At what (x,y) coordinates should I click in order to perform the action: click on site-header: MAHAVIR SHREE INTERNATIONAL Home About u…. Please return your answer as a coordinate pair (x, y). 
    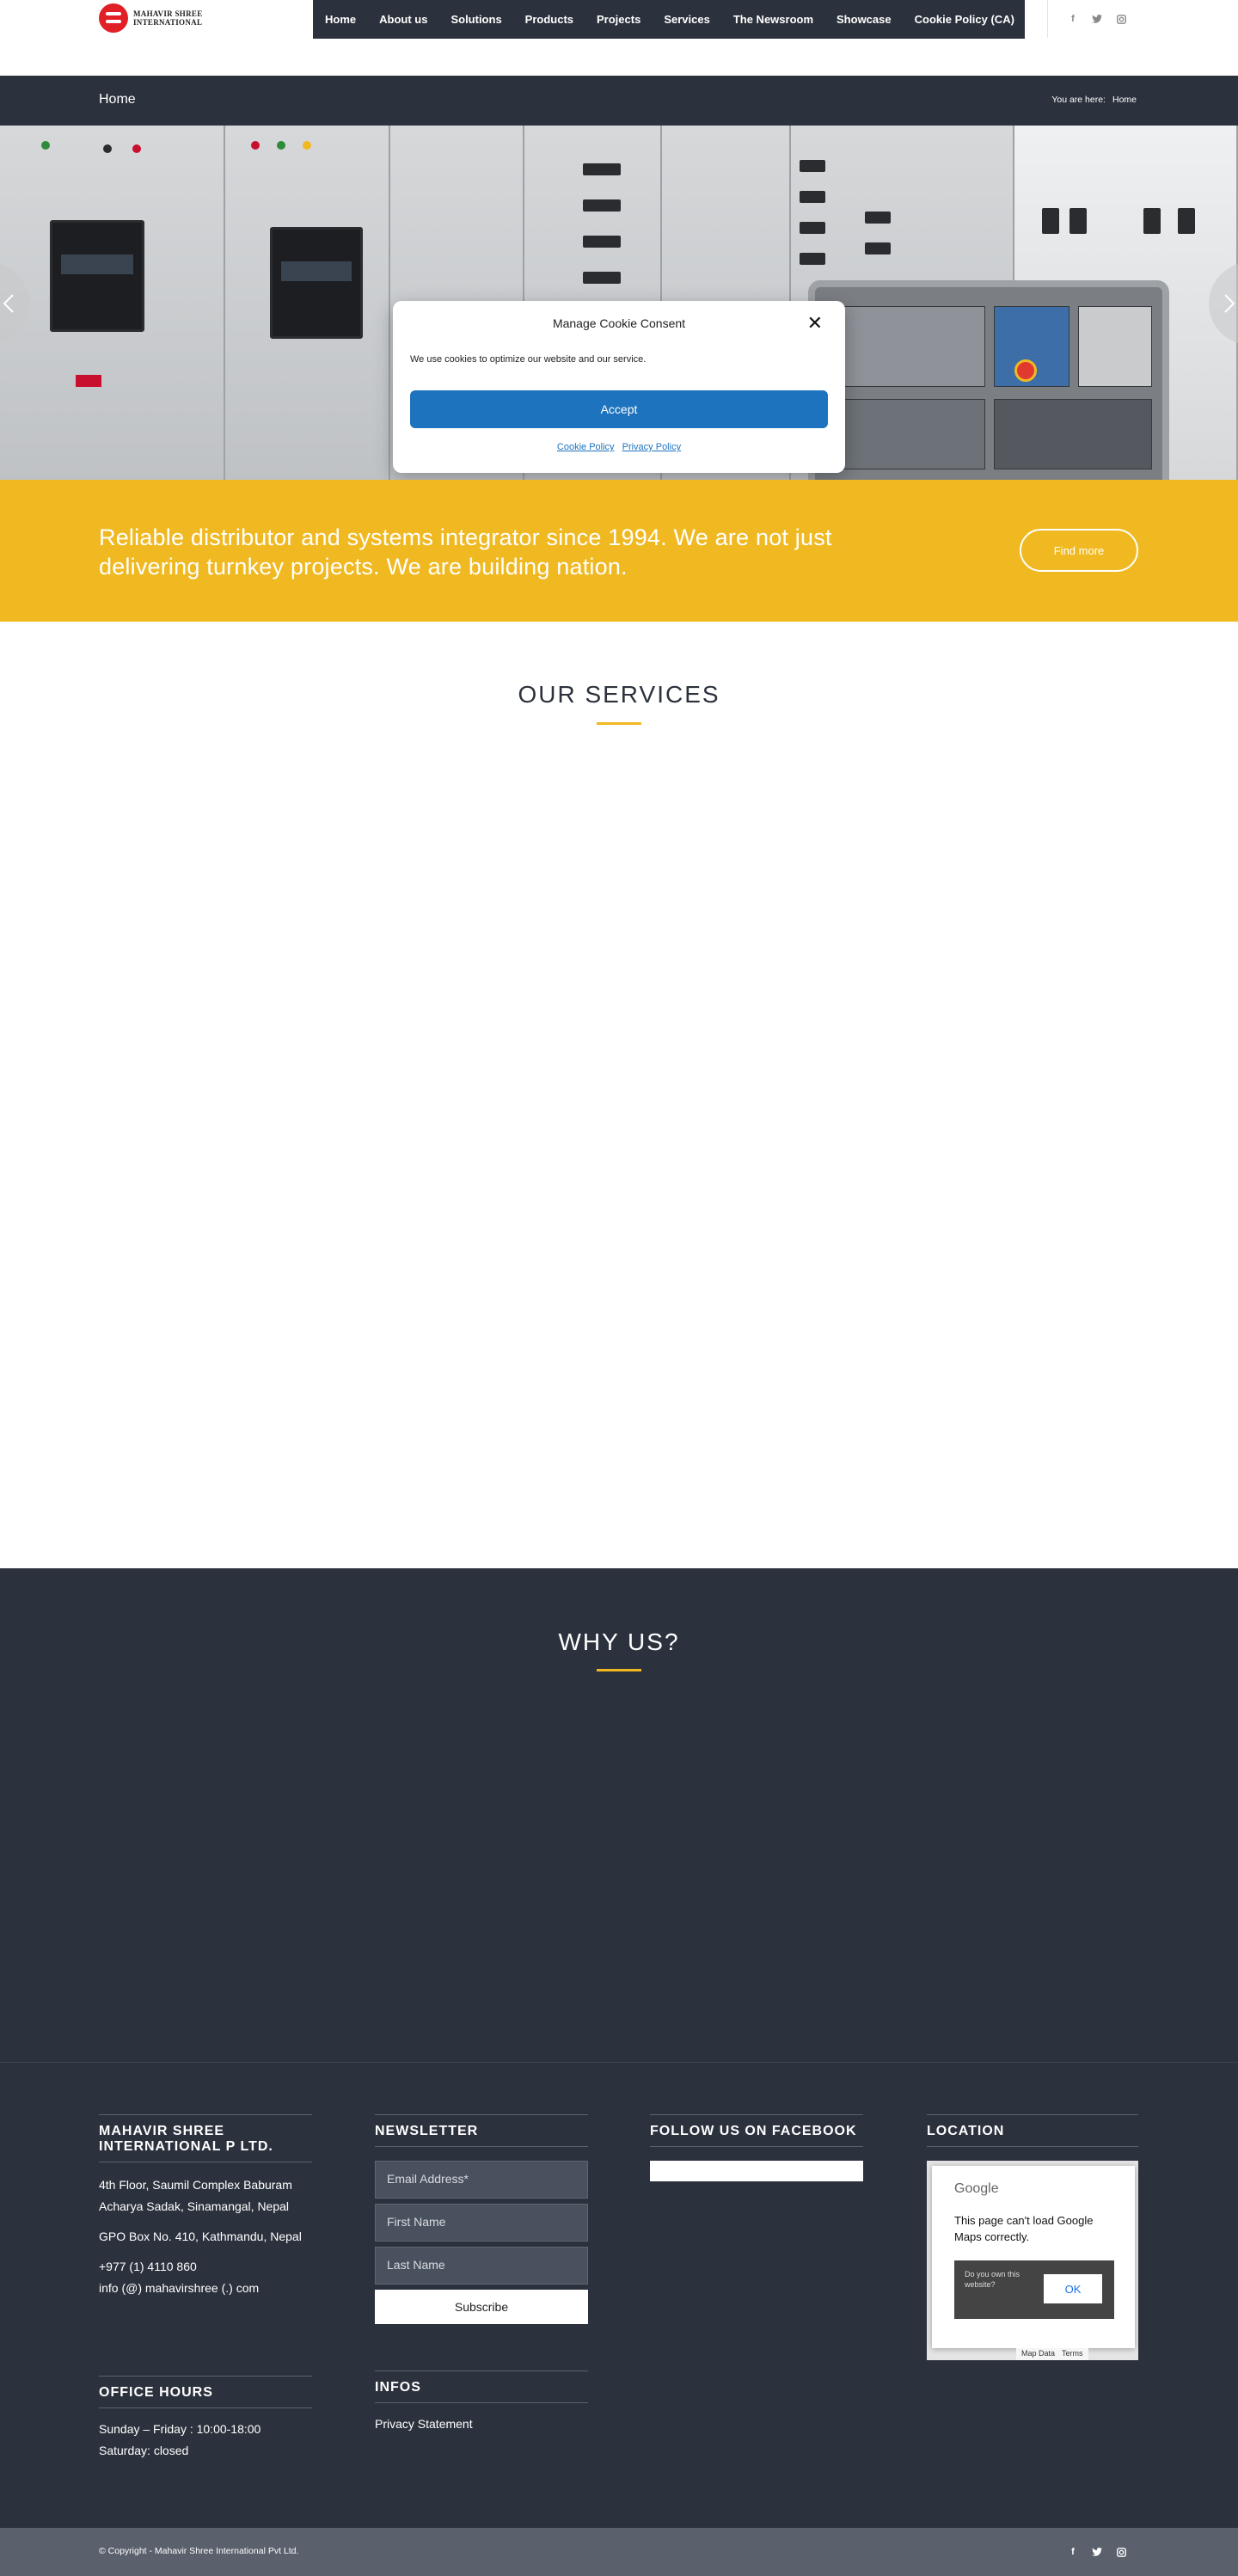
    Looking at the image, I should click on (619, 38).